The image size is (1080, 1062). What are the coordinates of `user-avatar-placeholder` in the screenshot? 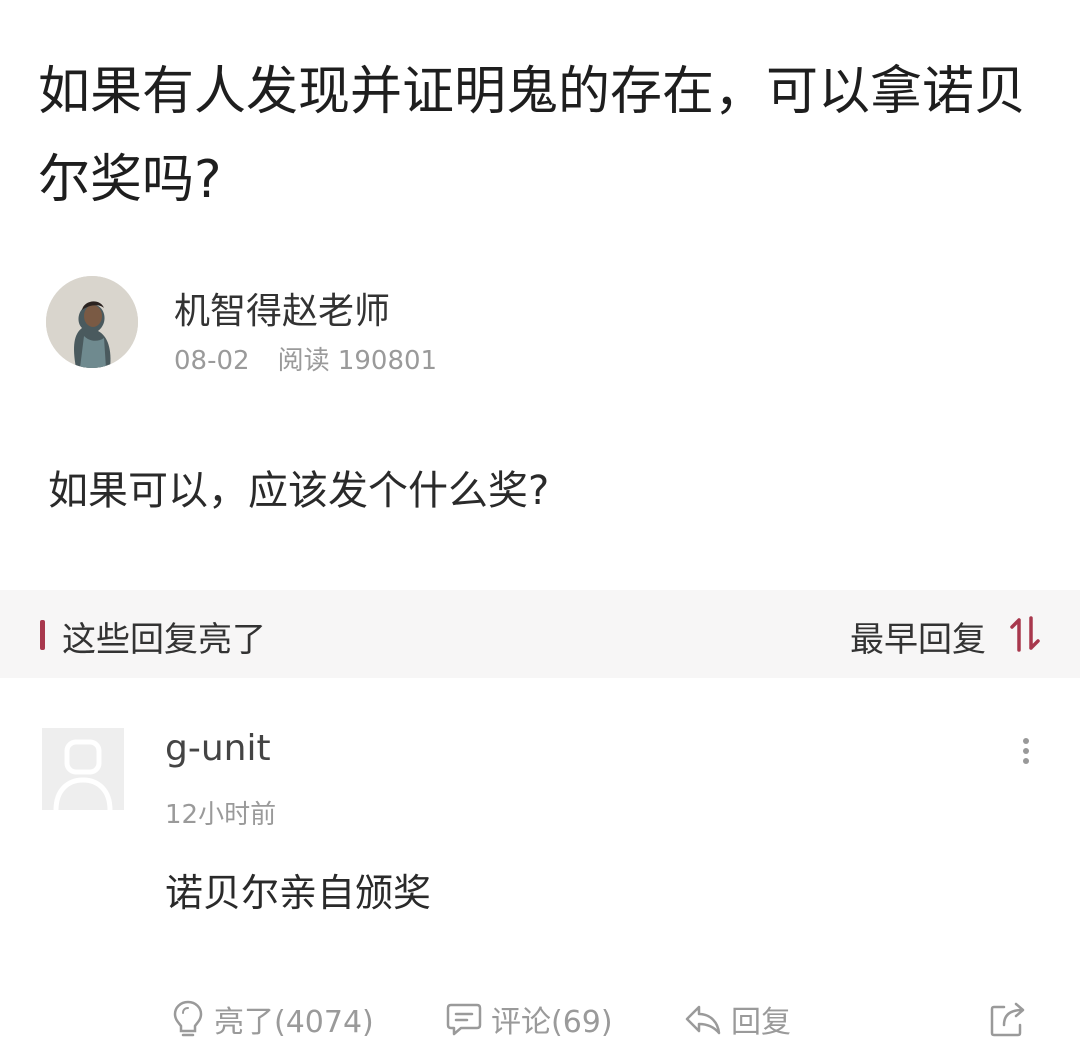 It's located at (83, 769).